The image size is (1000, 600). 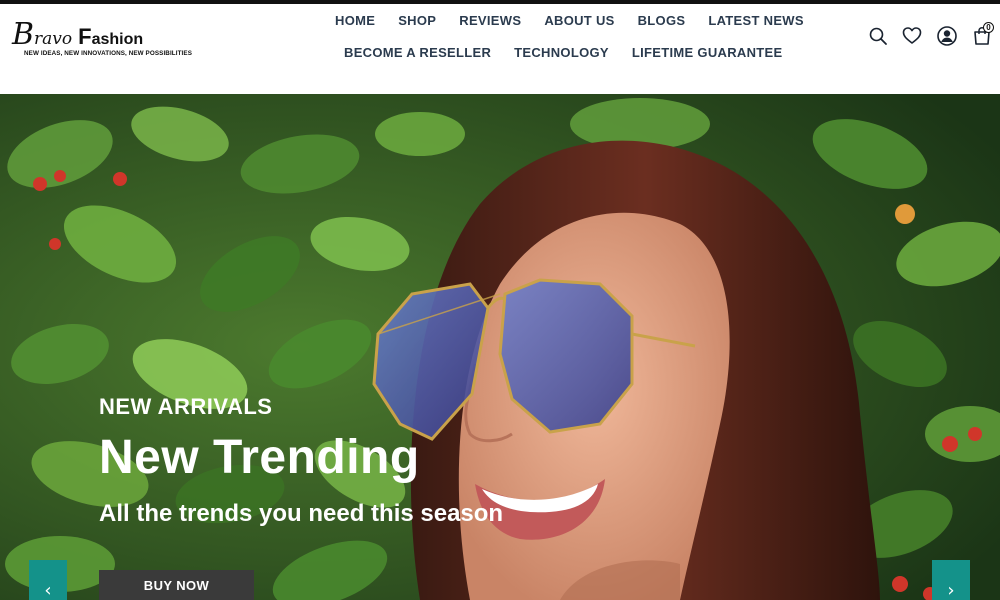 What do you see at coordinates (186, 406) in the screenshot?
I see `hero-subtitle: NEW ARRIVALS` at bounding box center [186, 406].